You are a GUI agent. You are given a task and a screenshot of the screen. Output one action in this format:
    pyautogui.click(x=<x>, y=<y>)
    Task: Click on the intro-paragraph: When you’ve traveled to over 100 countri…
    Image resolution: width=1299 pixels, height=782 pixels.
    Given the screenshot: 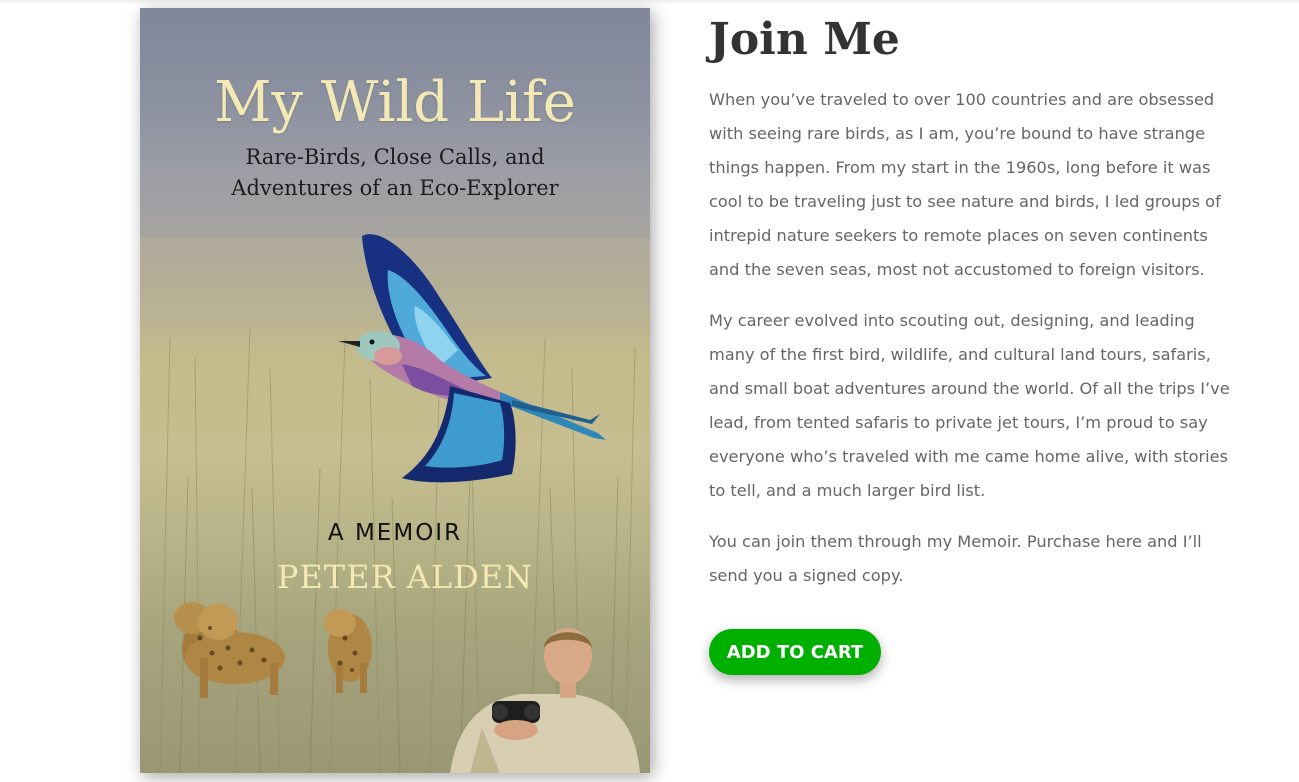 What is the action you would take?
    pyautogui.click(x=965, y=184)
    